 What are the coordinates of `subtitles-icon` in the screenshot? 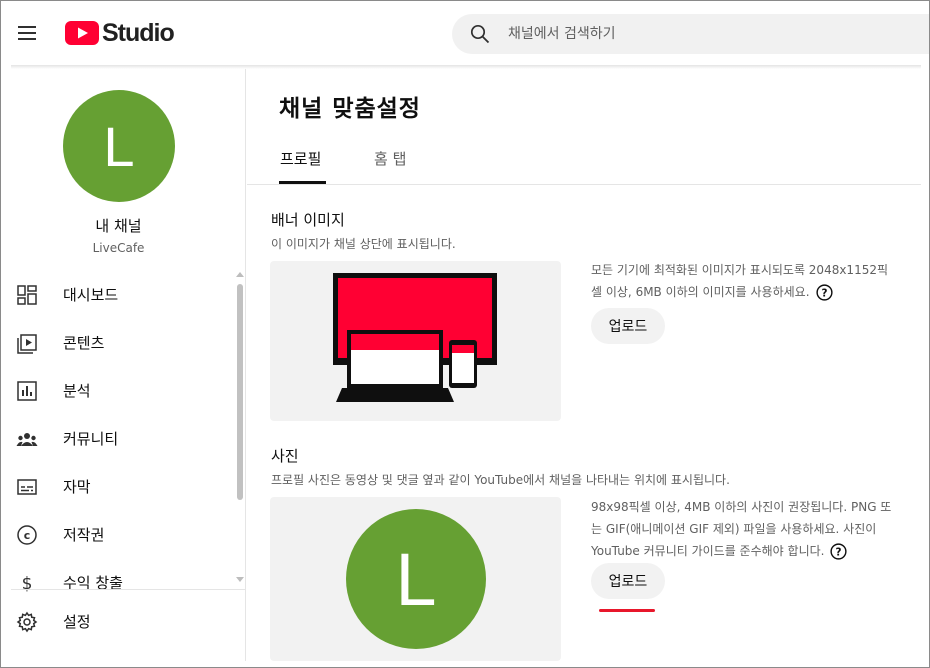 It's located at (27, 487).